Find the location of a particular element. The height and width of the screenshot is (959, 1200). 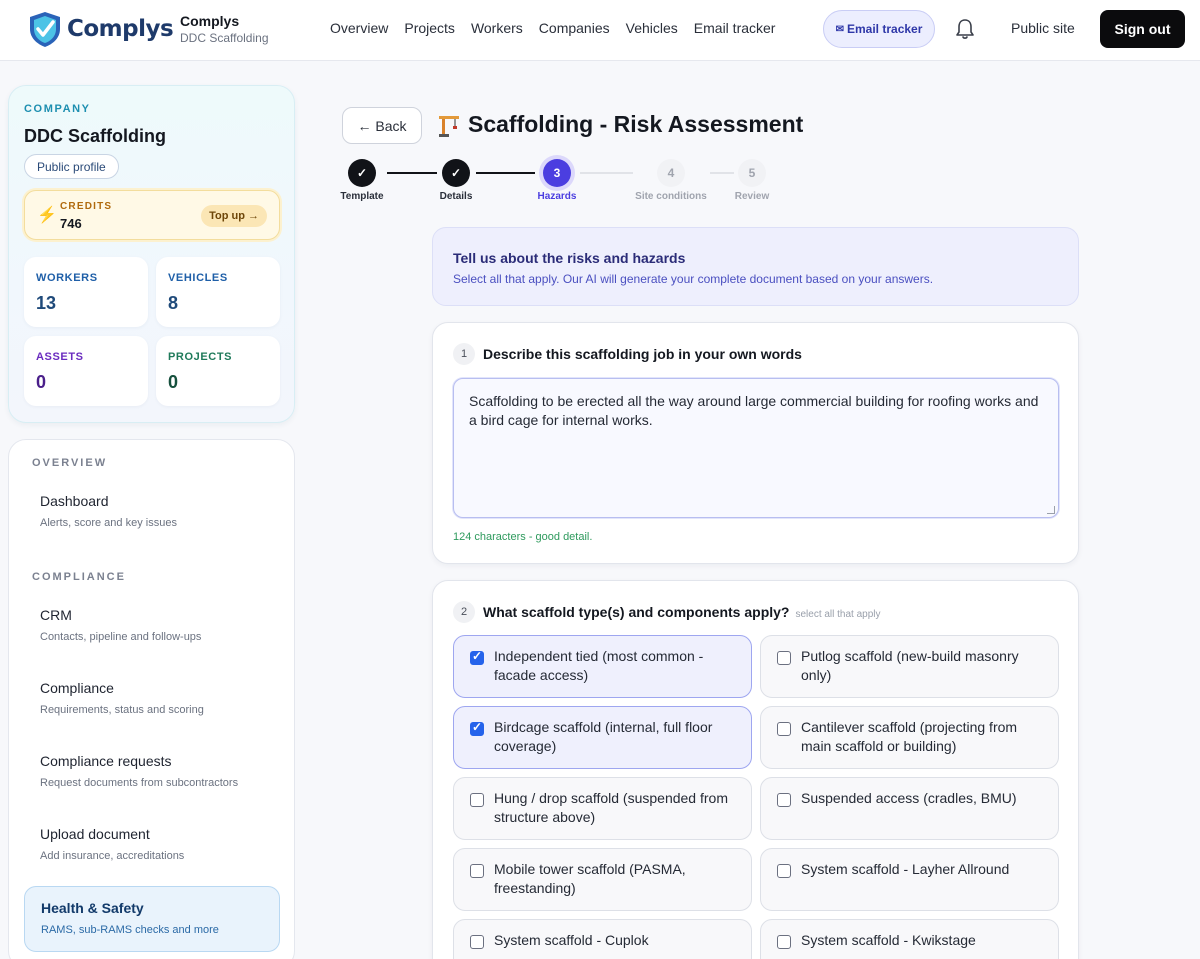

intro-title: Tell us about the risks and hazards is located at coordinates (569, 258).